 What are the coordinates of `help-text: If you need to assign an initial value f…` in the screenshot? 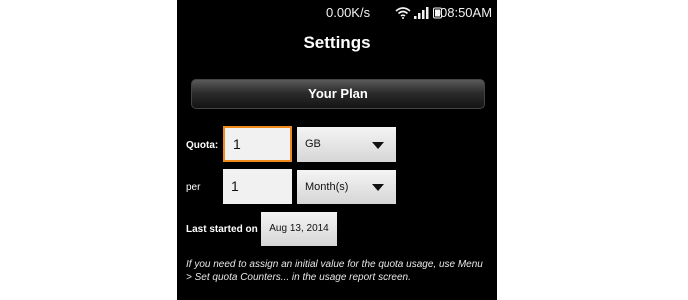 It's located at (334, 271).